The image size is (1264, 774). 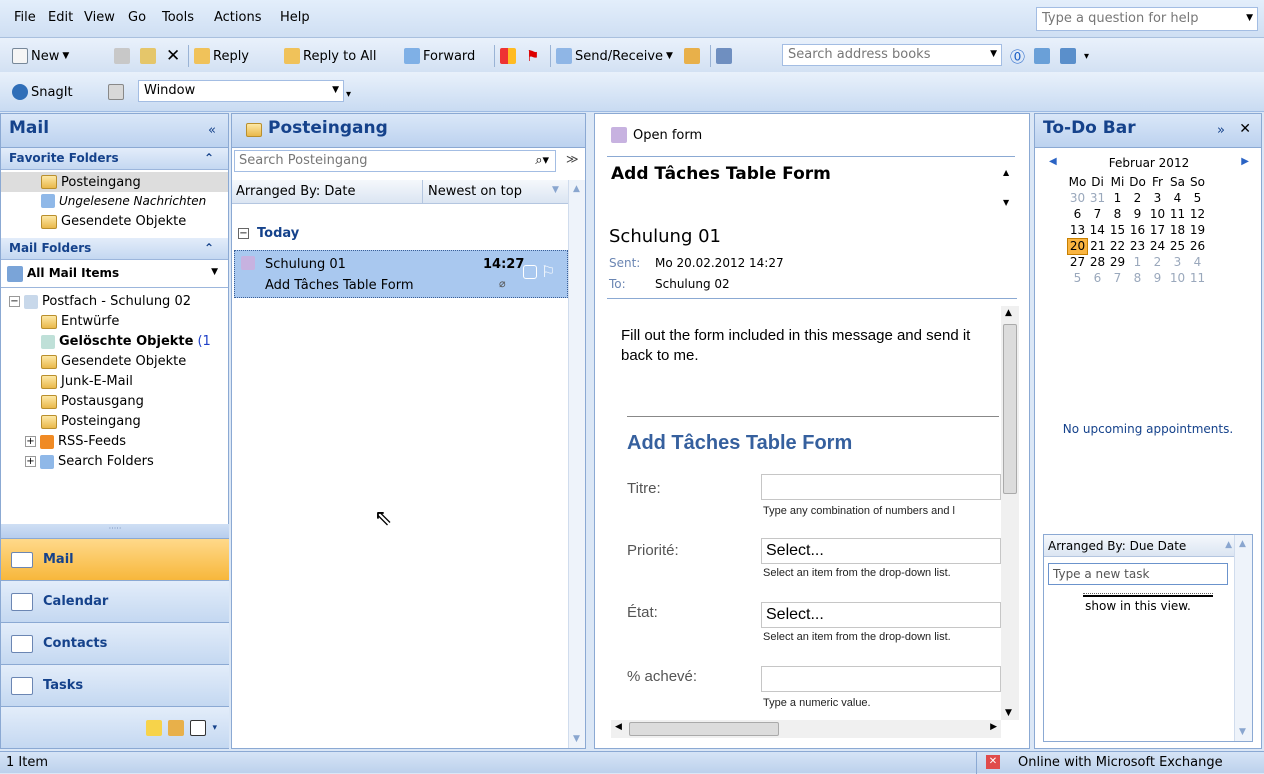 I want to click on shortcuts-icon, so click(x=198, y=727).